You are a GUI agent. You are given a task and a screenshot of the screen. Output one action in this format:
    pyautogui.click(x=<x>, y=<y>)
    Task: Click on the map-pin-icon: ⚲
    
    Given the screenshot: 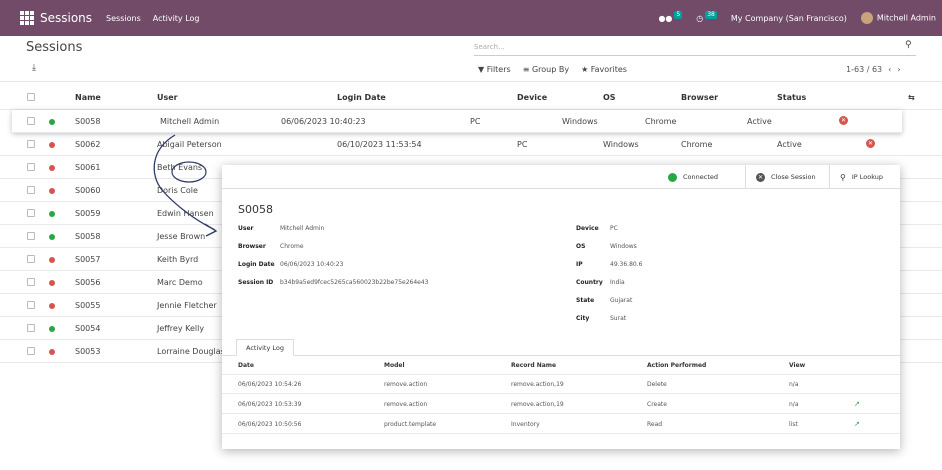 What is the action you would take?
    pyautogui.click(x=843, y=177)
    